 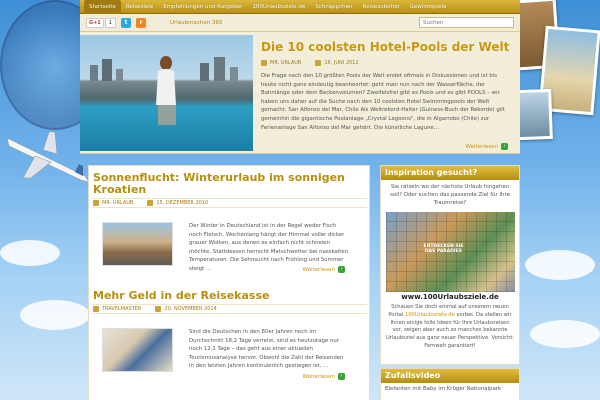 I want to click on nav-item-100urlaubsziele: 100Urlaubsziele.de, so click(x=278, y=7).